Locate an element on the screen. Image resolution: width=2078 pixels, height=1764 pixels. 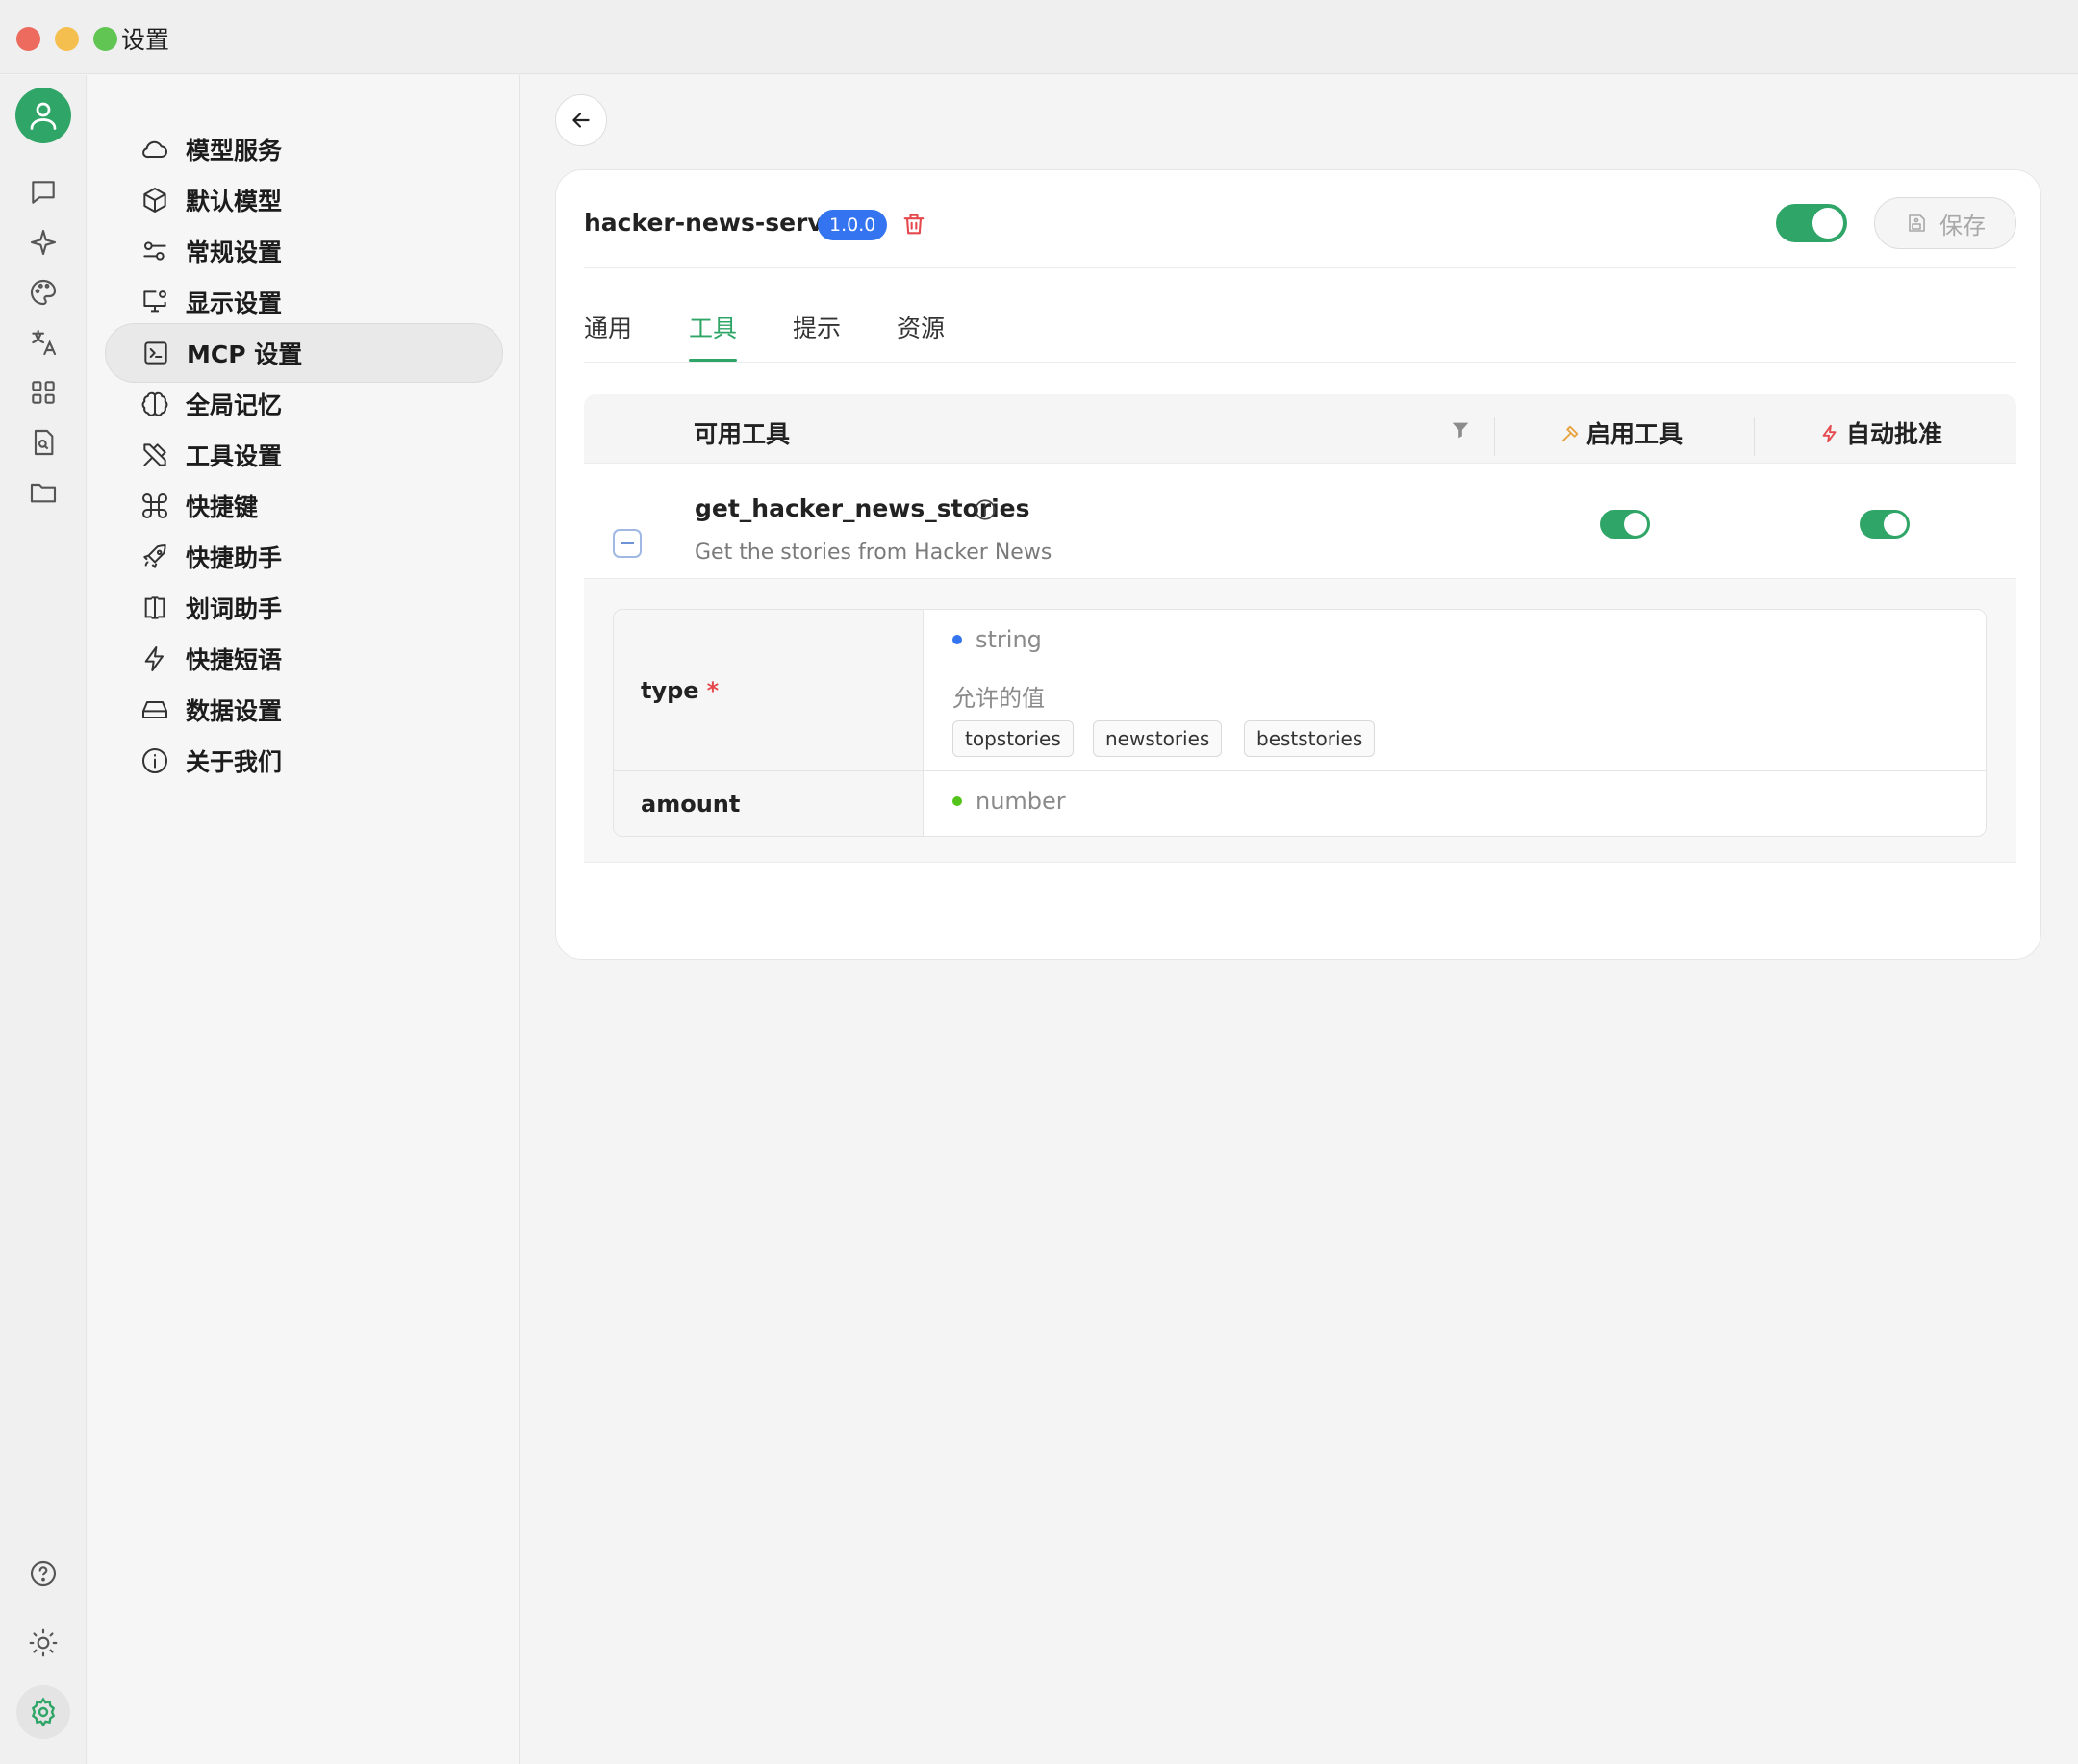
save-button: 保存 is located at coordinates (1945, 223).